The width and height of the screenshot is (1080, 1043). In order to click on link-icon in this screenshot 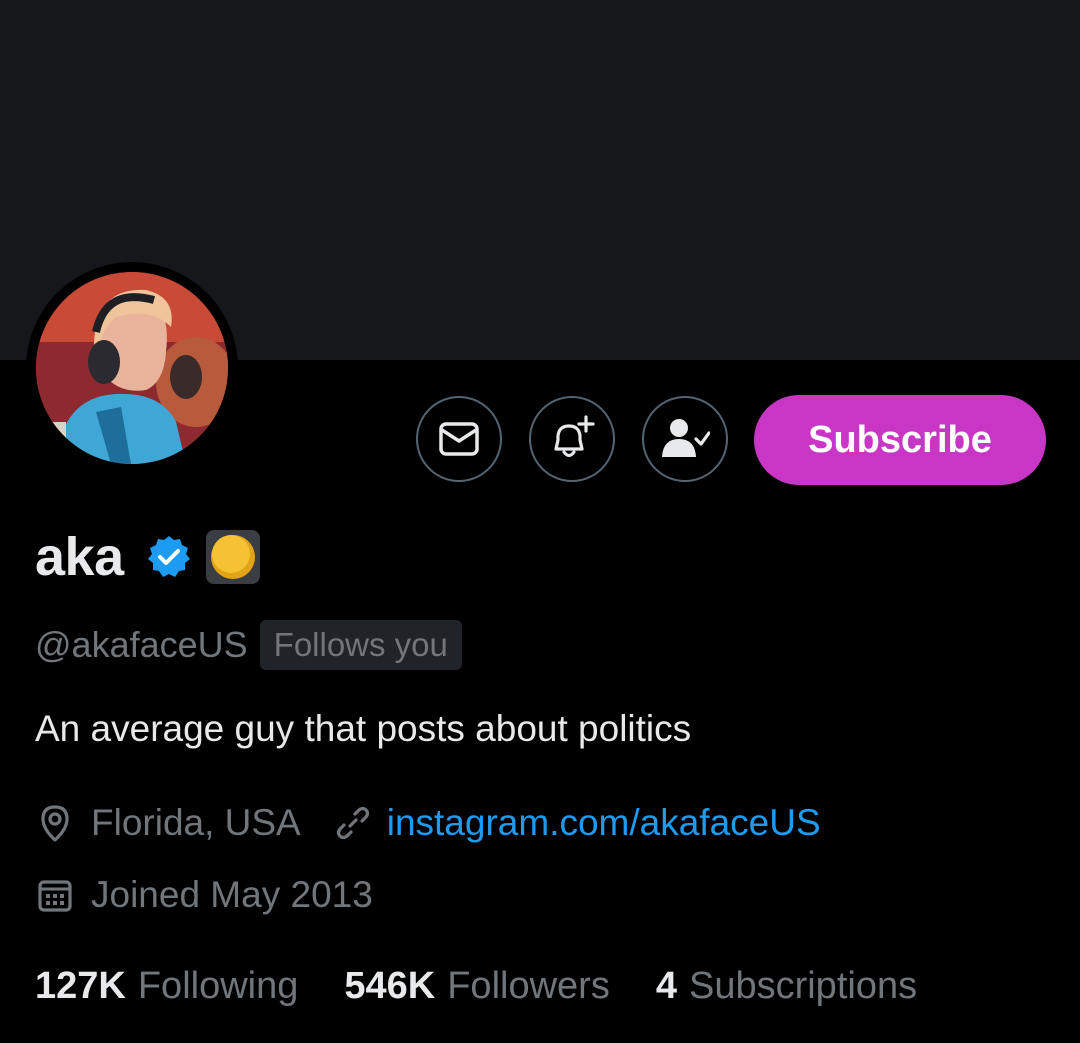, I will do `click(353, 823)`.